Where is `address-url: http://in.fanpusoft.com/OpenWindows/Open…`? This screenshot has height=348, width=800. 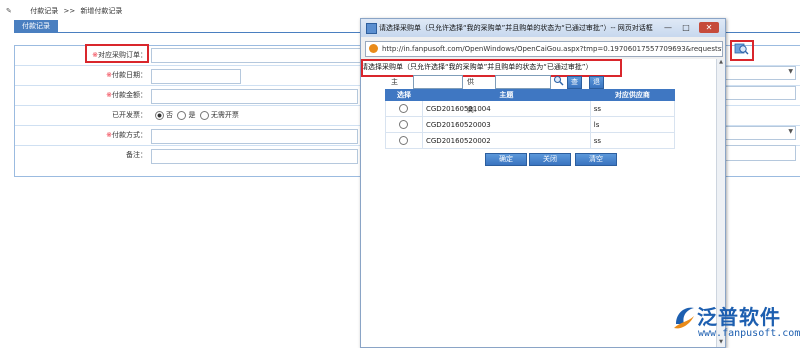 address-url: http://in.fanpusoft.com/OpenWindows/Open… is located at coordinates (552, 49).